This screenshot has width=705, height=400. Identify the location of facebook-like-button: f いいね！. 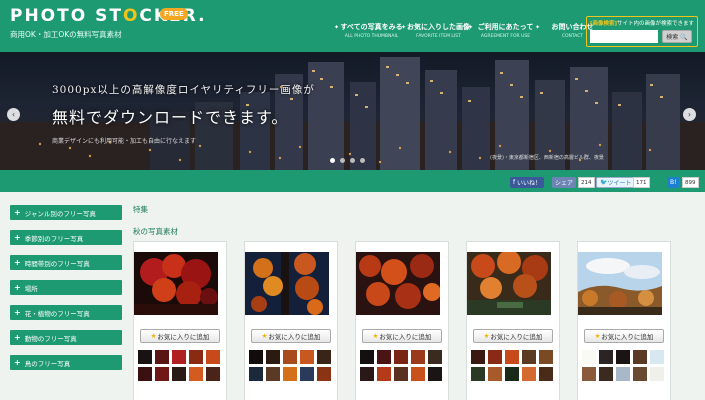
(527, 182).